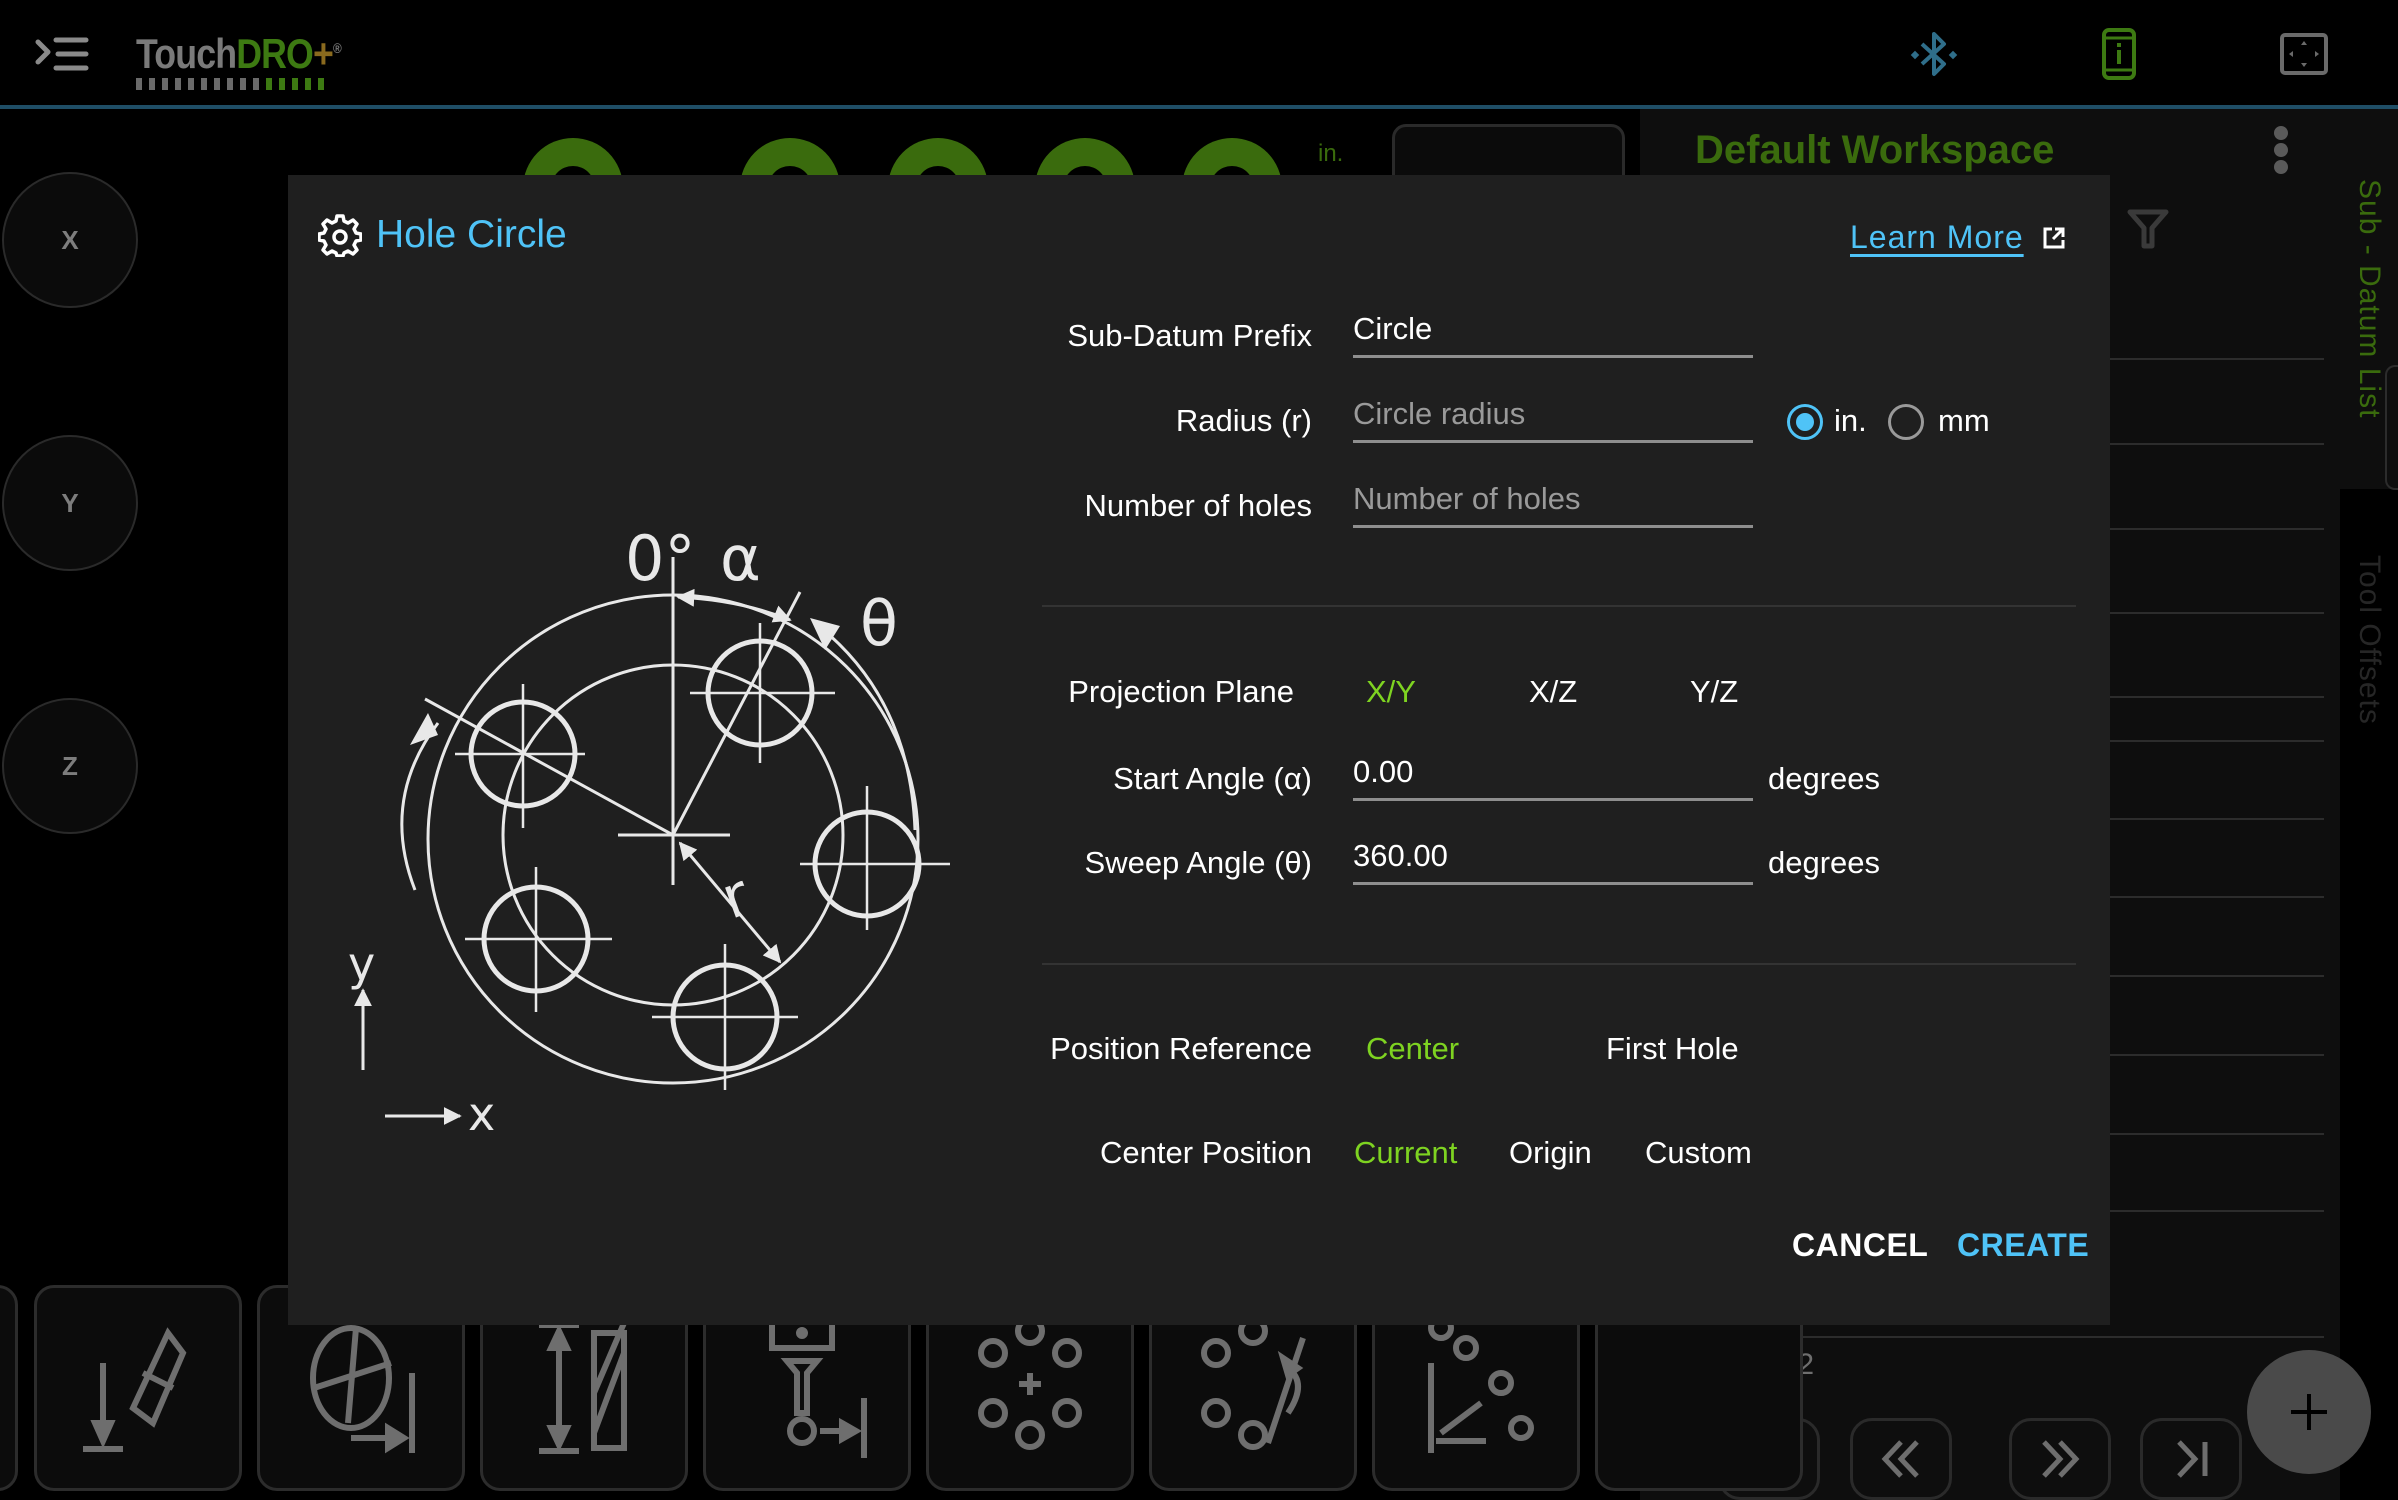 This screenshot has width=2398, height=1500. What do you see at coordinates (337, 48) in the screenshot?
I see `logo-registered: ®` at bounding box center [337, 48].